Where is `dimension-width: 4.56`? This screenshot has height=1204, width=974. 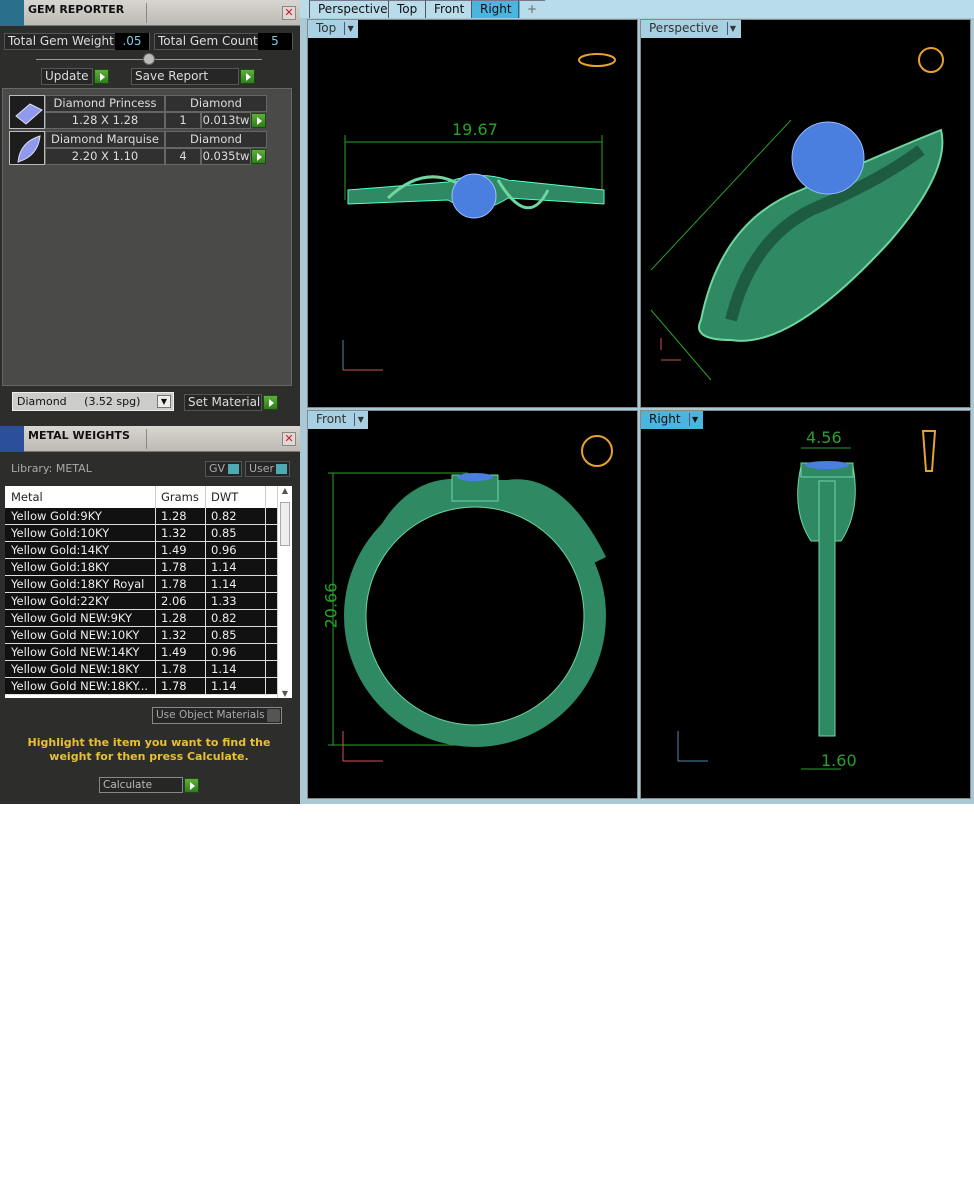
dimension-width: 4.56 is located at coordinates (824, 437).